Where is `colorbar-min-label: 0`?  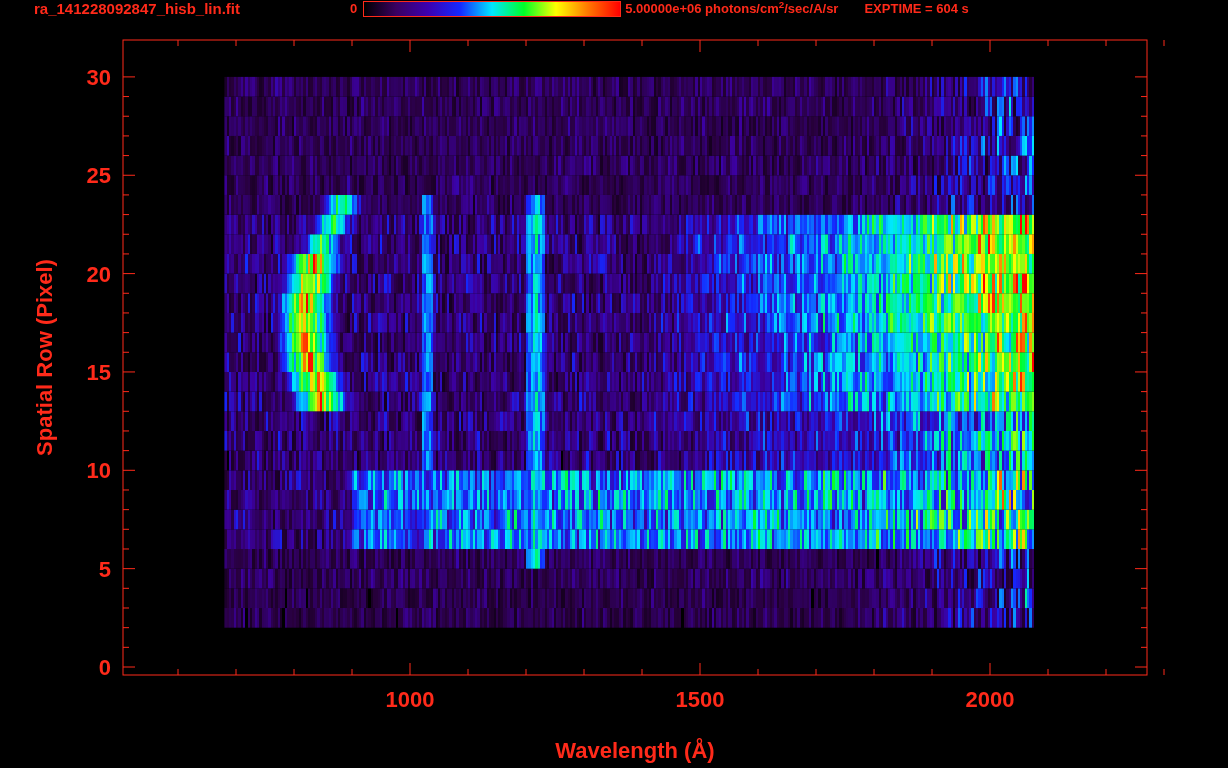 colorbar-min-label: 0 is located at coordinates (354, 9).